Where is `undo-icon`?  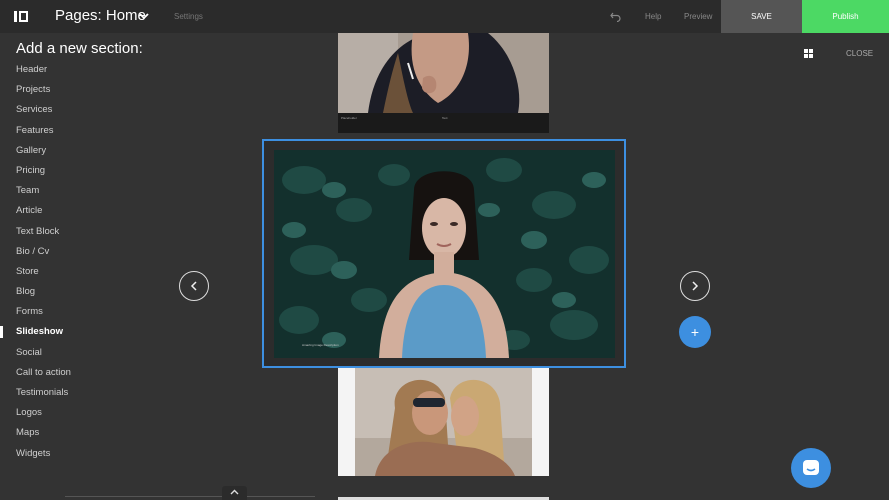
undo-icon is located at coordinates (615, 16).